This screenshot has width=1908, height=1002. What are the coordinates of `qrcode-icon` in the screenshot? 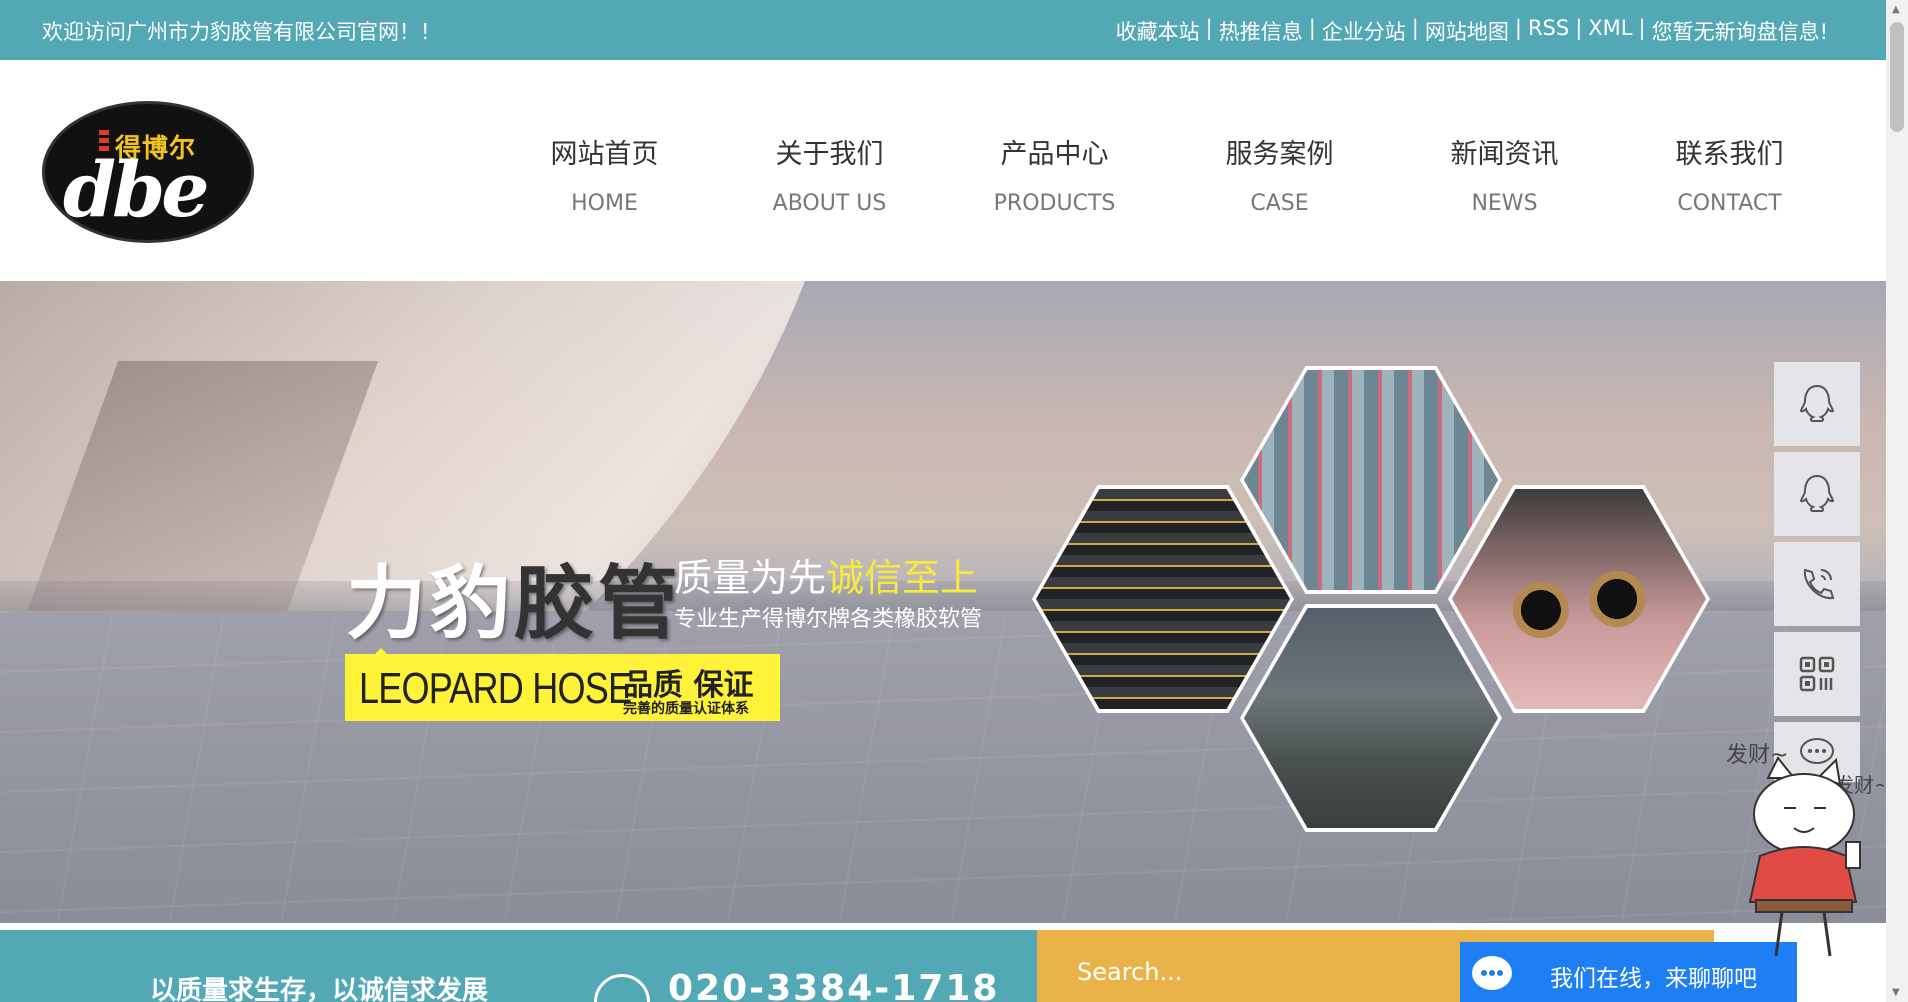 It's located at (1817, 674).